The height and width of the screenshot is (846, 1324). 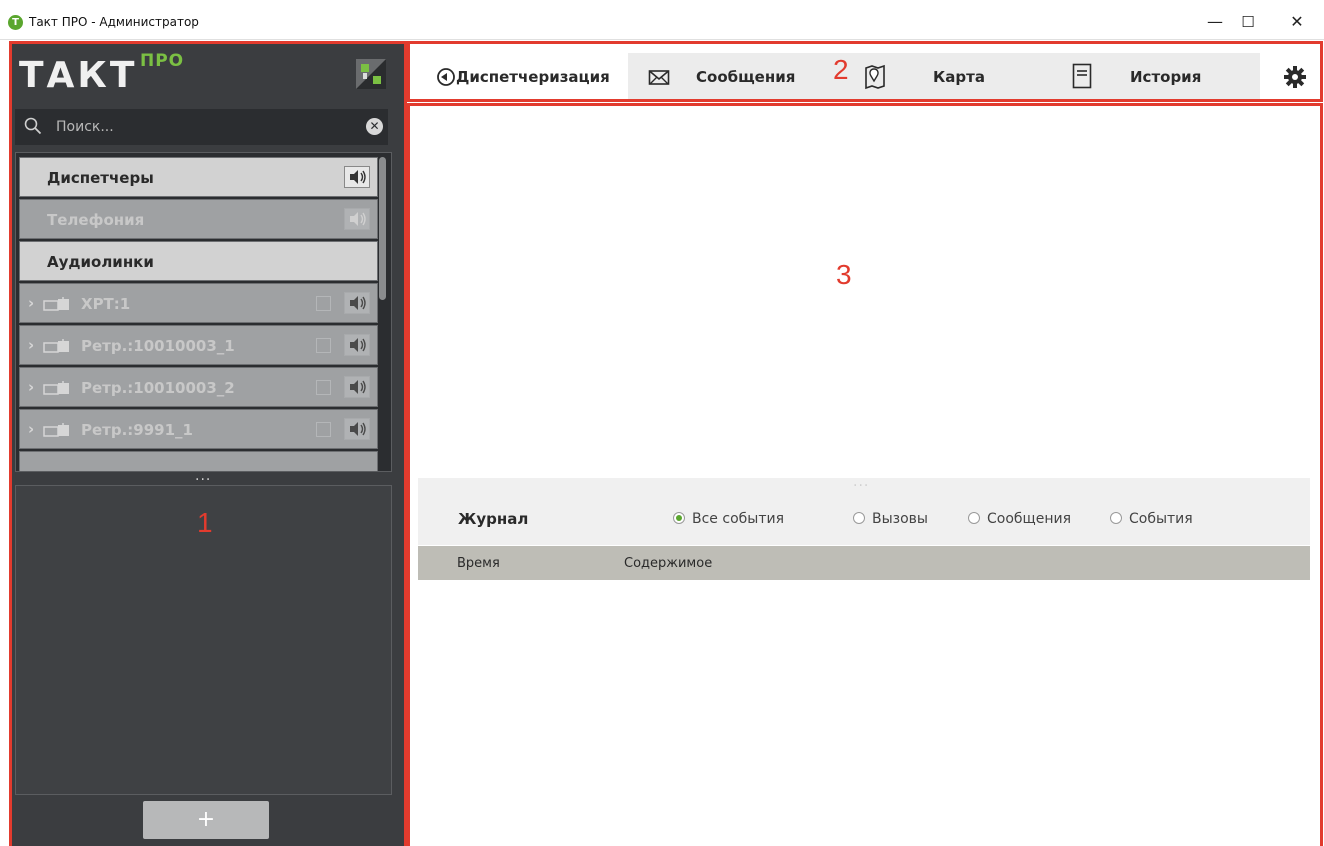 I want to click on journal-table-header: Время Содержимое, so click(x=864, y=563).